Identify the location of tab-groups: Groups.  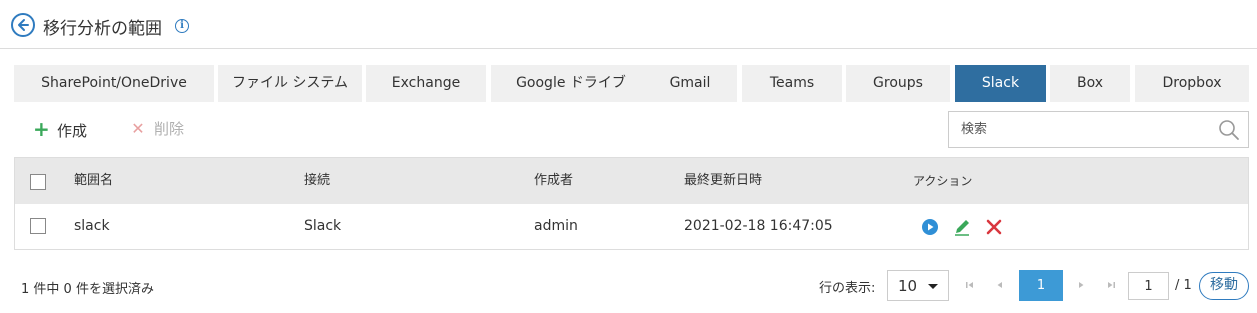
(898, 83).